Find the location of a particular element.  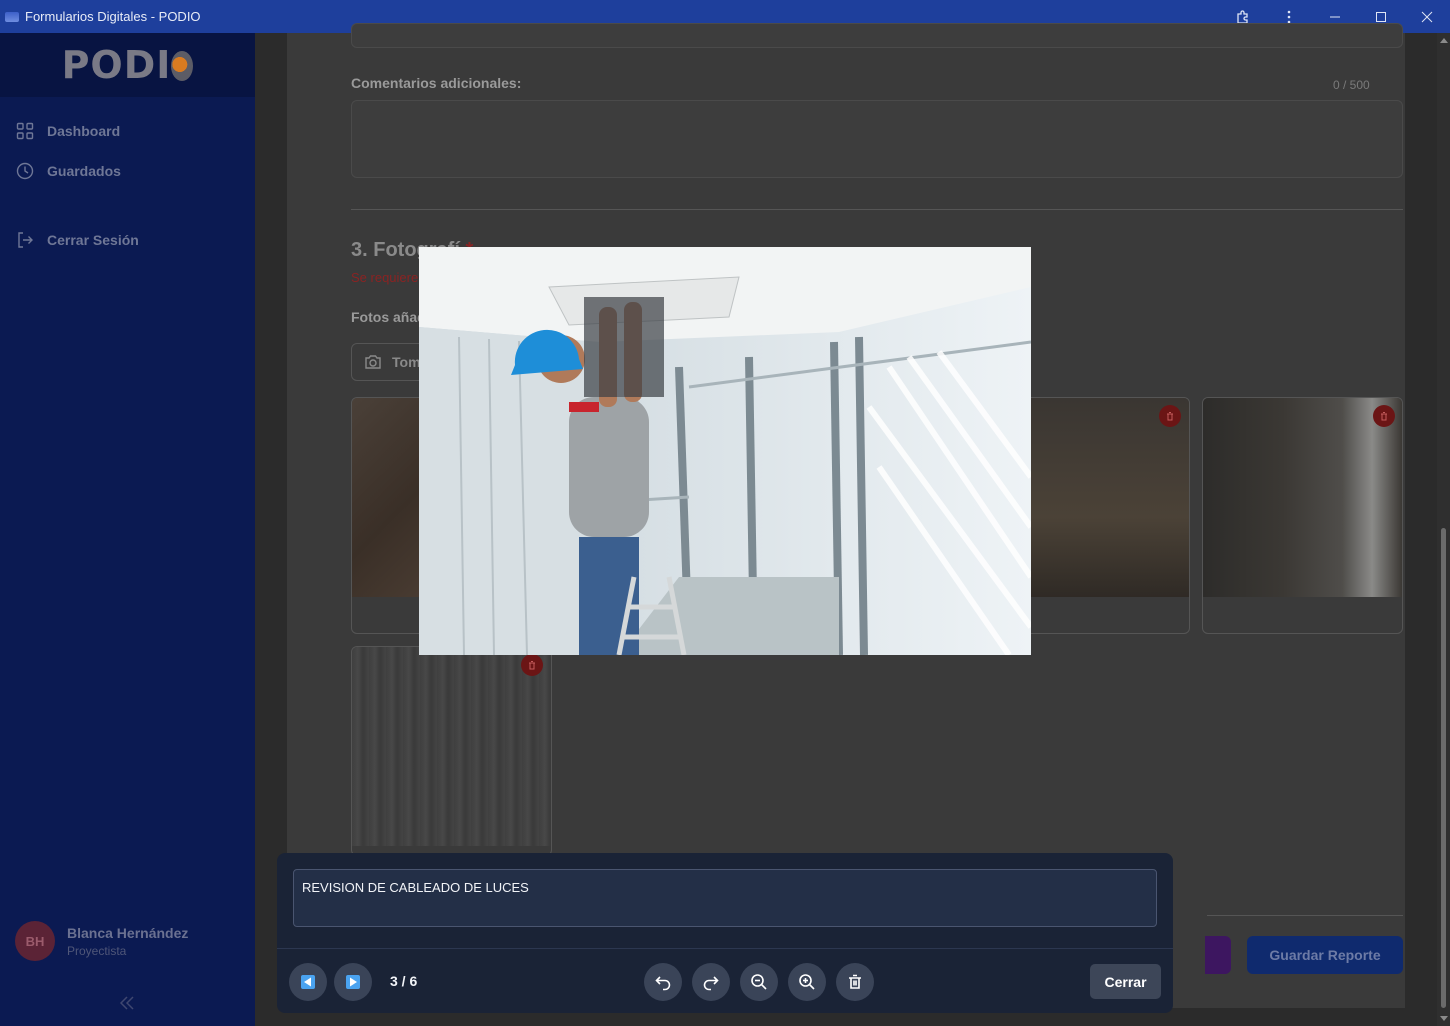

previous-photo-button is located at coordinates (308, 982).